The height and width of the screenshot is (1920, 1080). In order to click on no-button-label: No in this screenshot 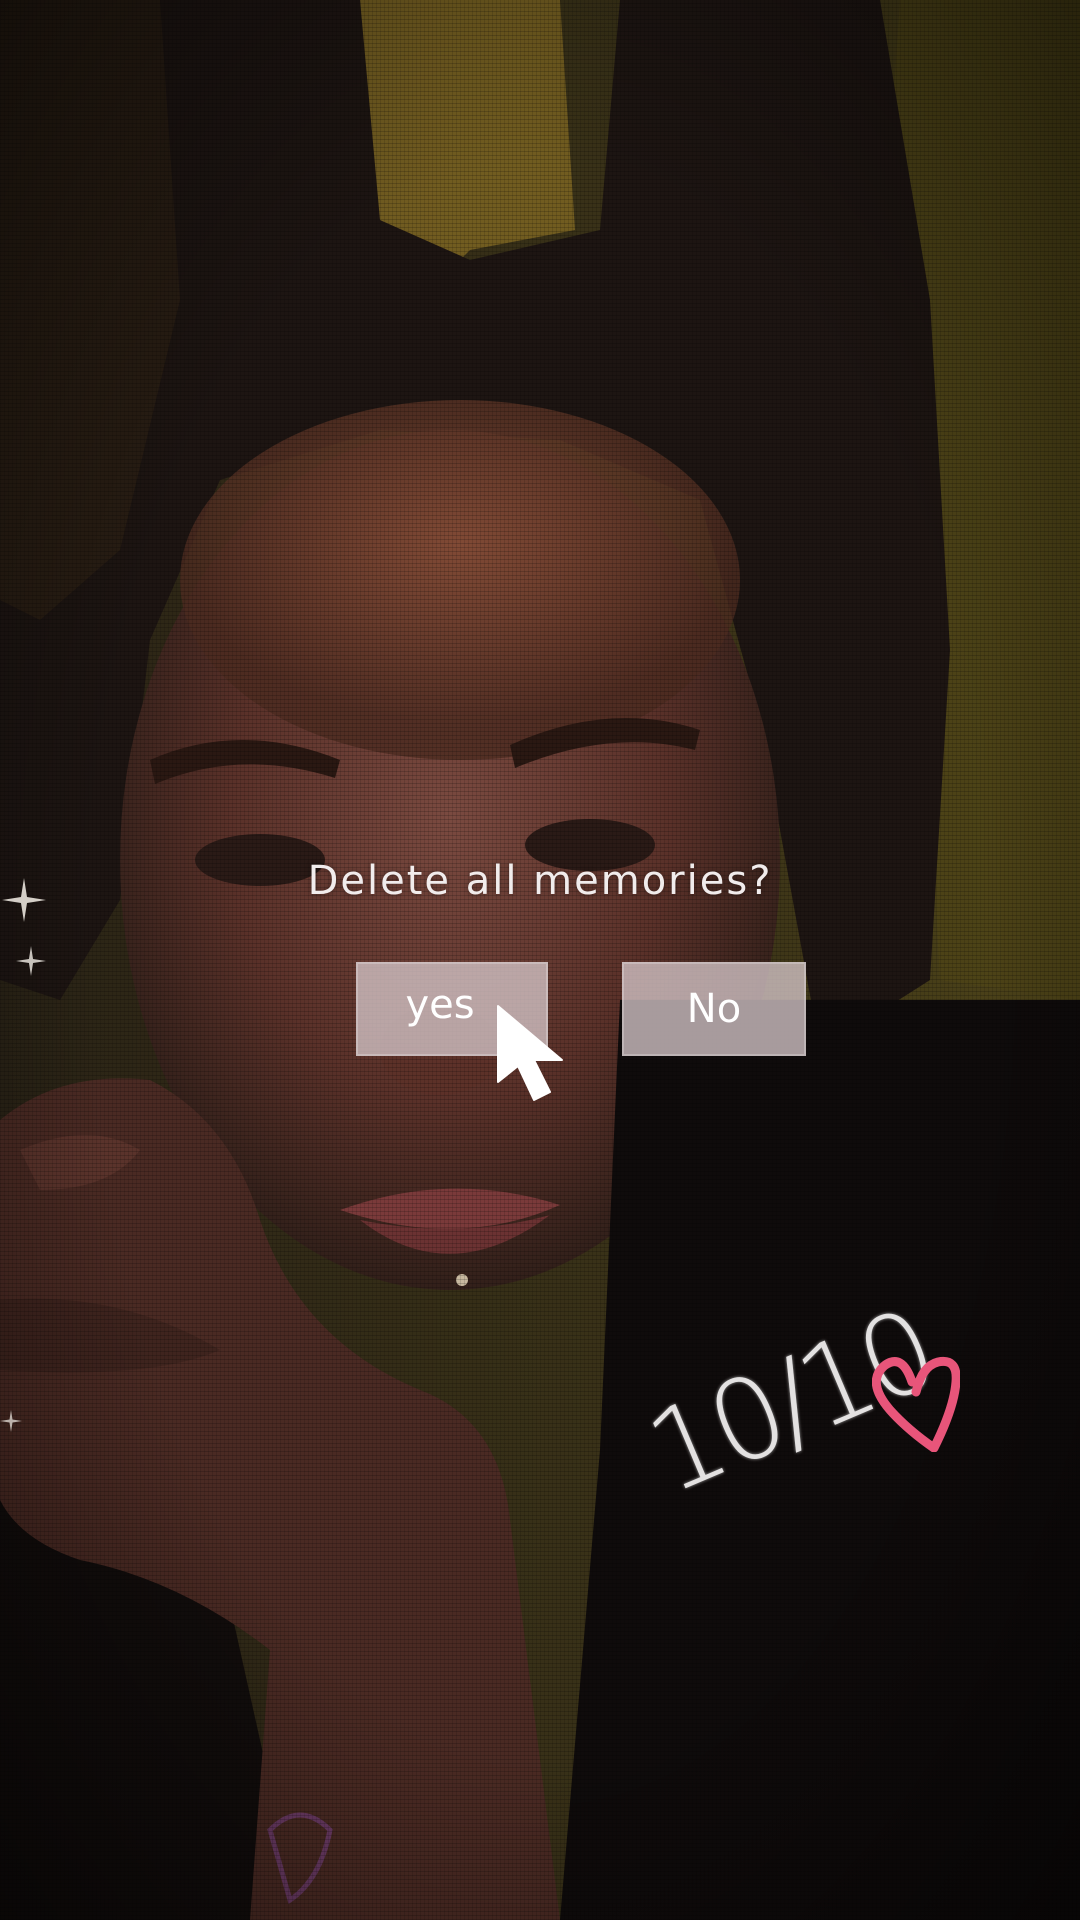, I will do `click(714, 1009)`.